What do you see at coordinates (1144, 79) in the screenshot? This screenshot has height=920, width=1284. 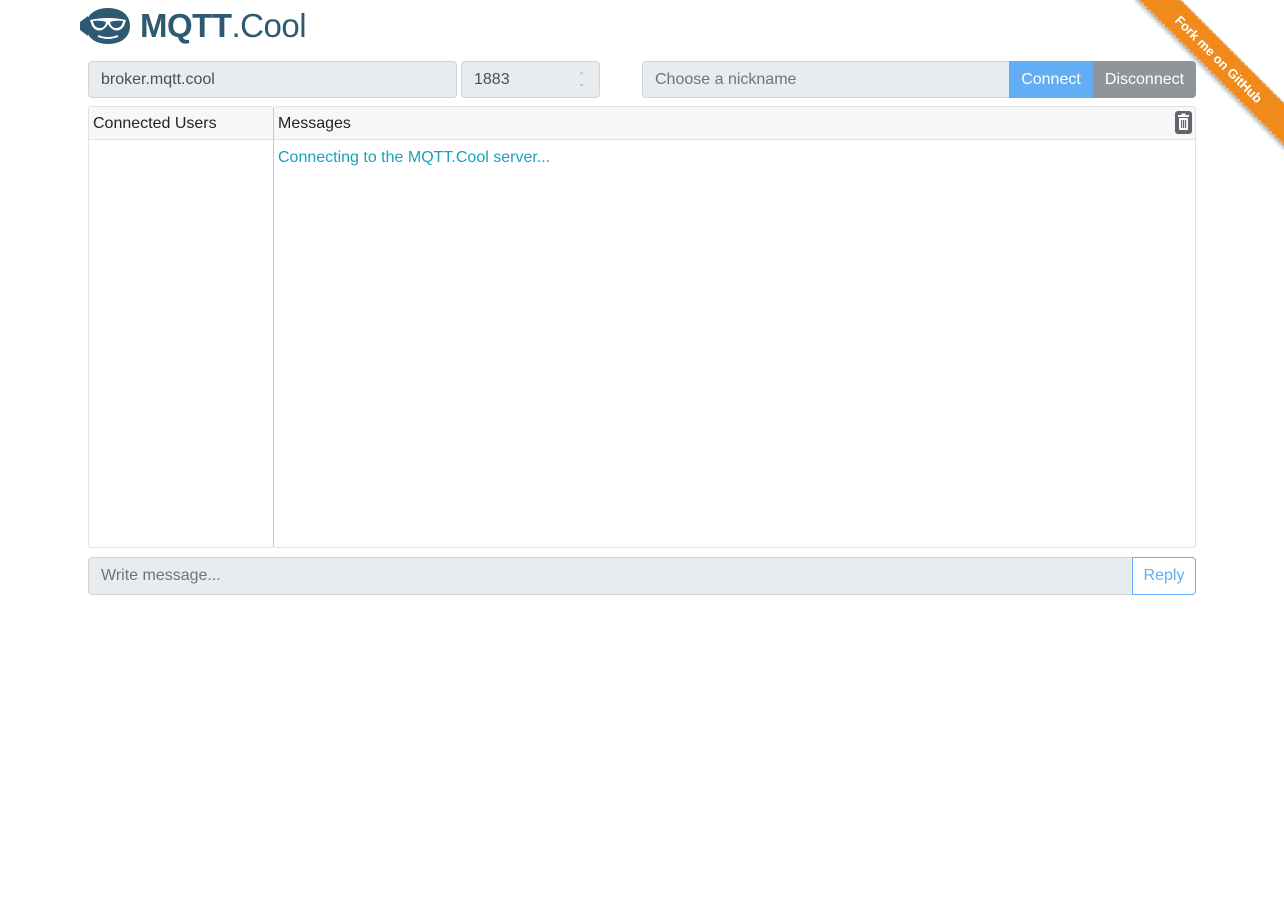 I see `disconnect-button: Disconnect` at bounding box center [1144, 79].